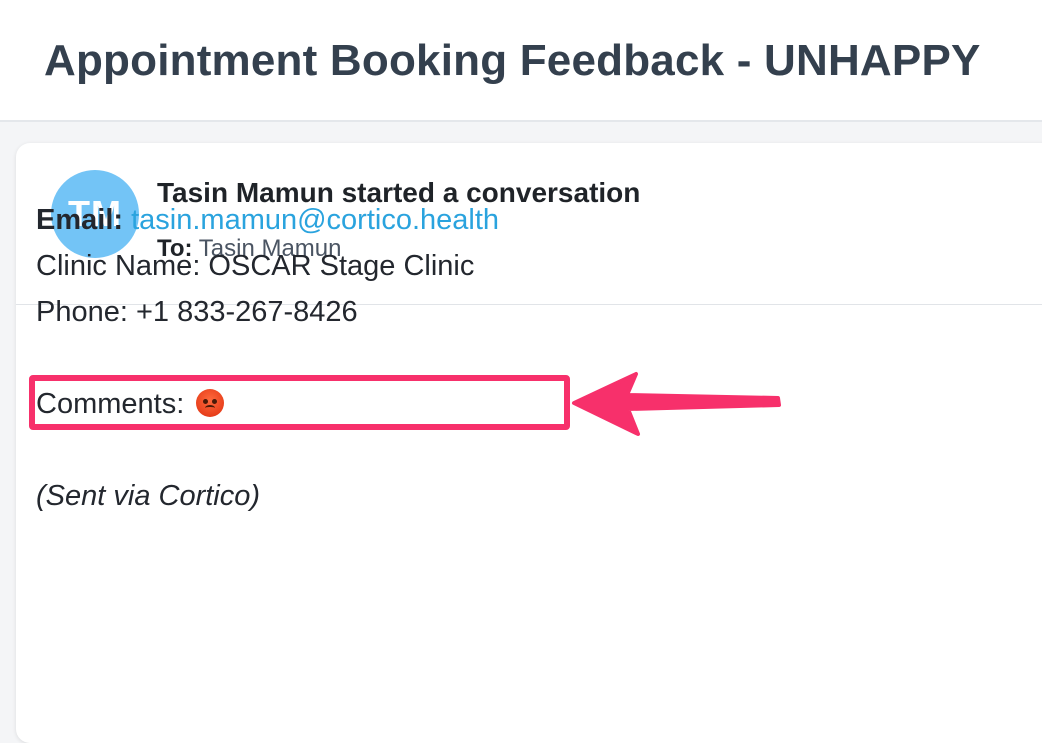 The height and width of the screenshot is (743, 1042). What do you see at coordinates (315, 220) in the screenshot?
I see `email-link: tasin.mamun@cortico.health` at bounding box center [315, 220].